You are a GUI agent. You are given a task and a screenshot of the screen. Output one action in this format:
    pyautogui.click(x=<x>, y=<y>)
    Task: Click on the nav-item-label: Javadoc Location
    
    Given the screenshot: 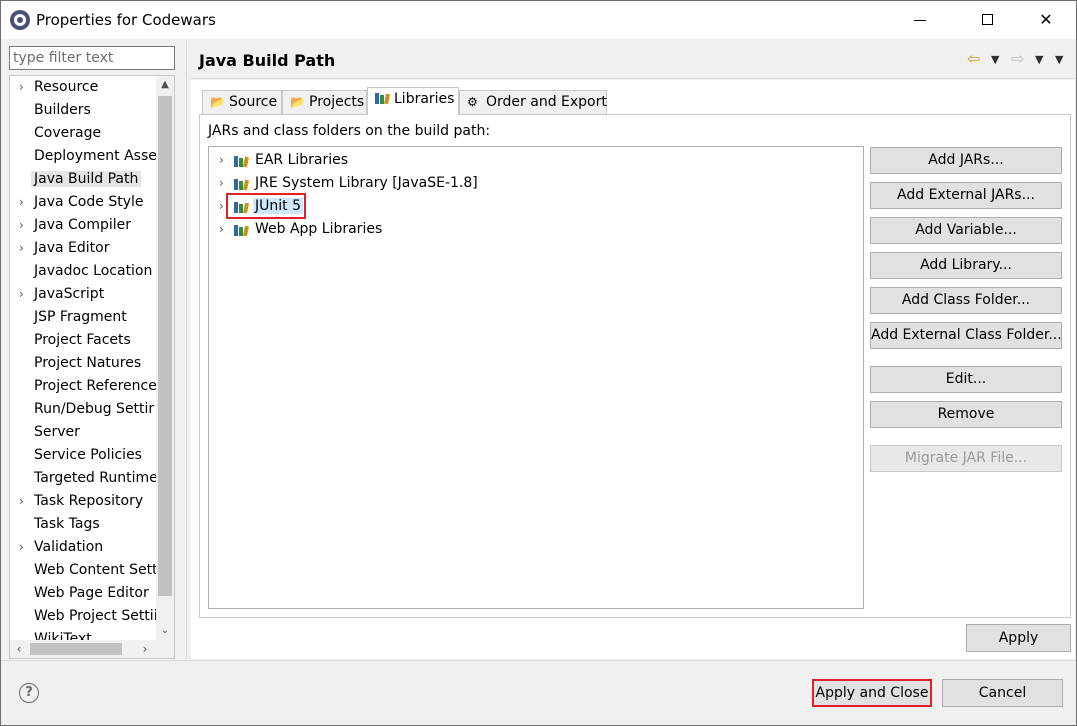 What is the action you would take?
    pyautogui.click(x=93, y=271)
    